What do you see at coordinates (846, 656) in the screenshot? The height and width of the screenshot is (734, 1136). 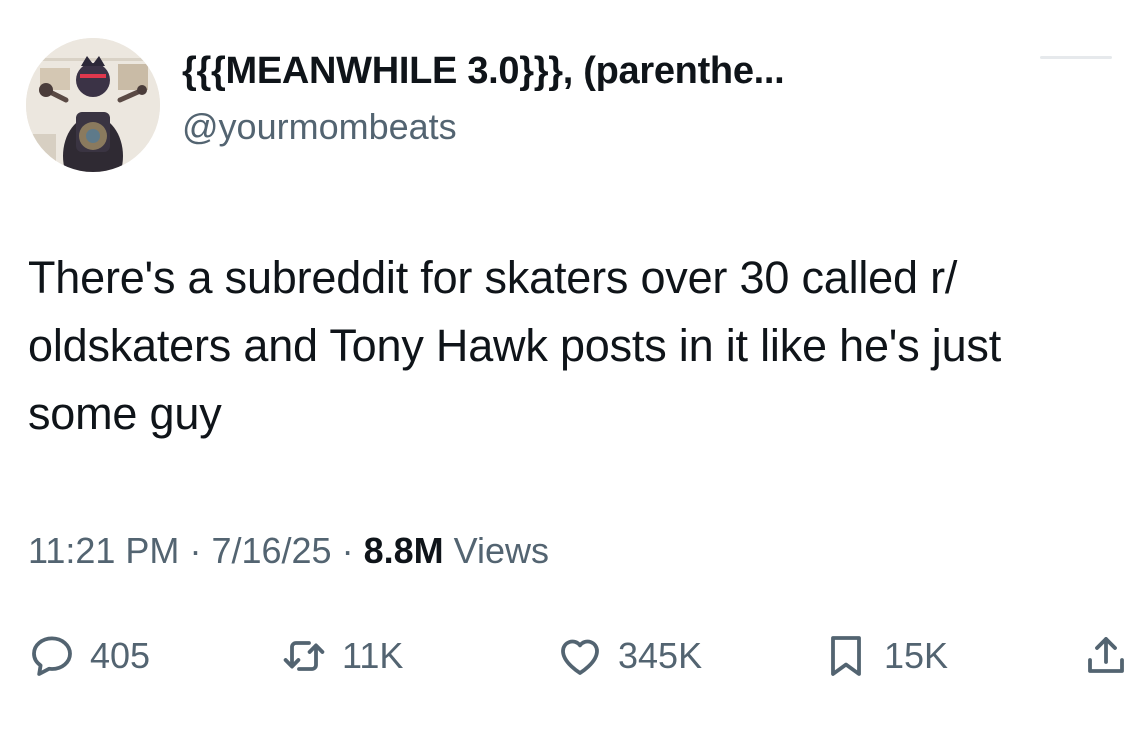 I see `bookmark-icon` at bounding box center [846, 656].